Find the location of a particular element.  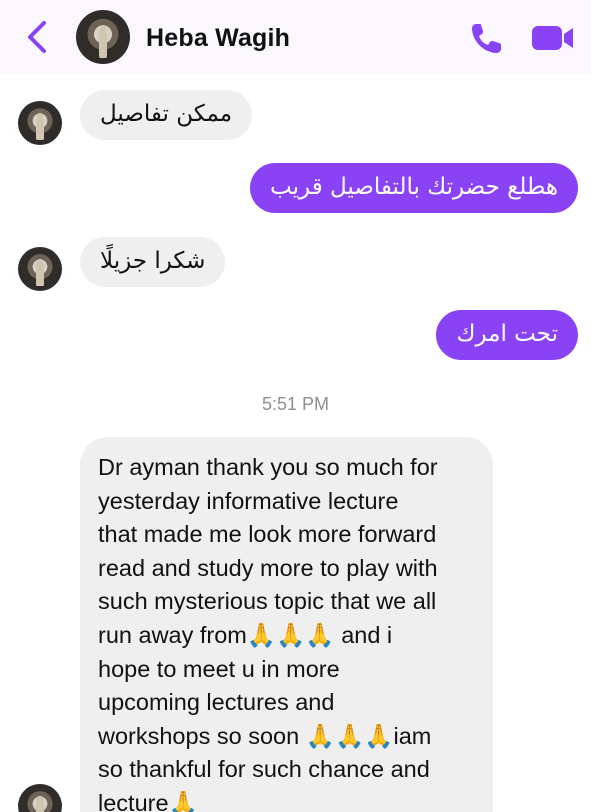

message-bubble-outgoing: تحت امرك is located at coordinates (507, 335).